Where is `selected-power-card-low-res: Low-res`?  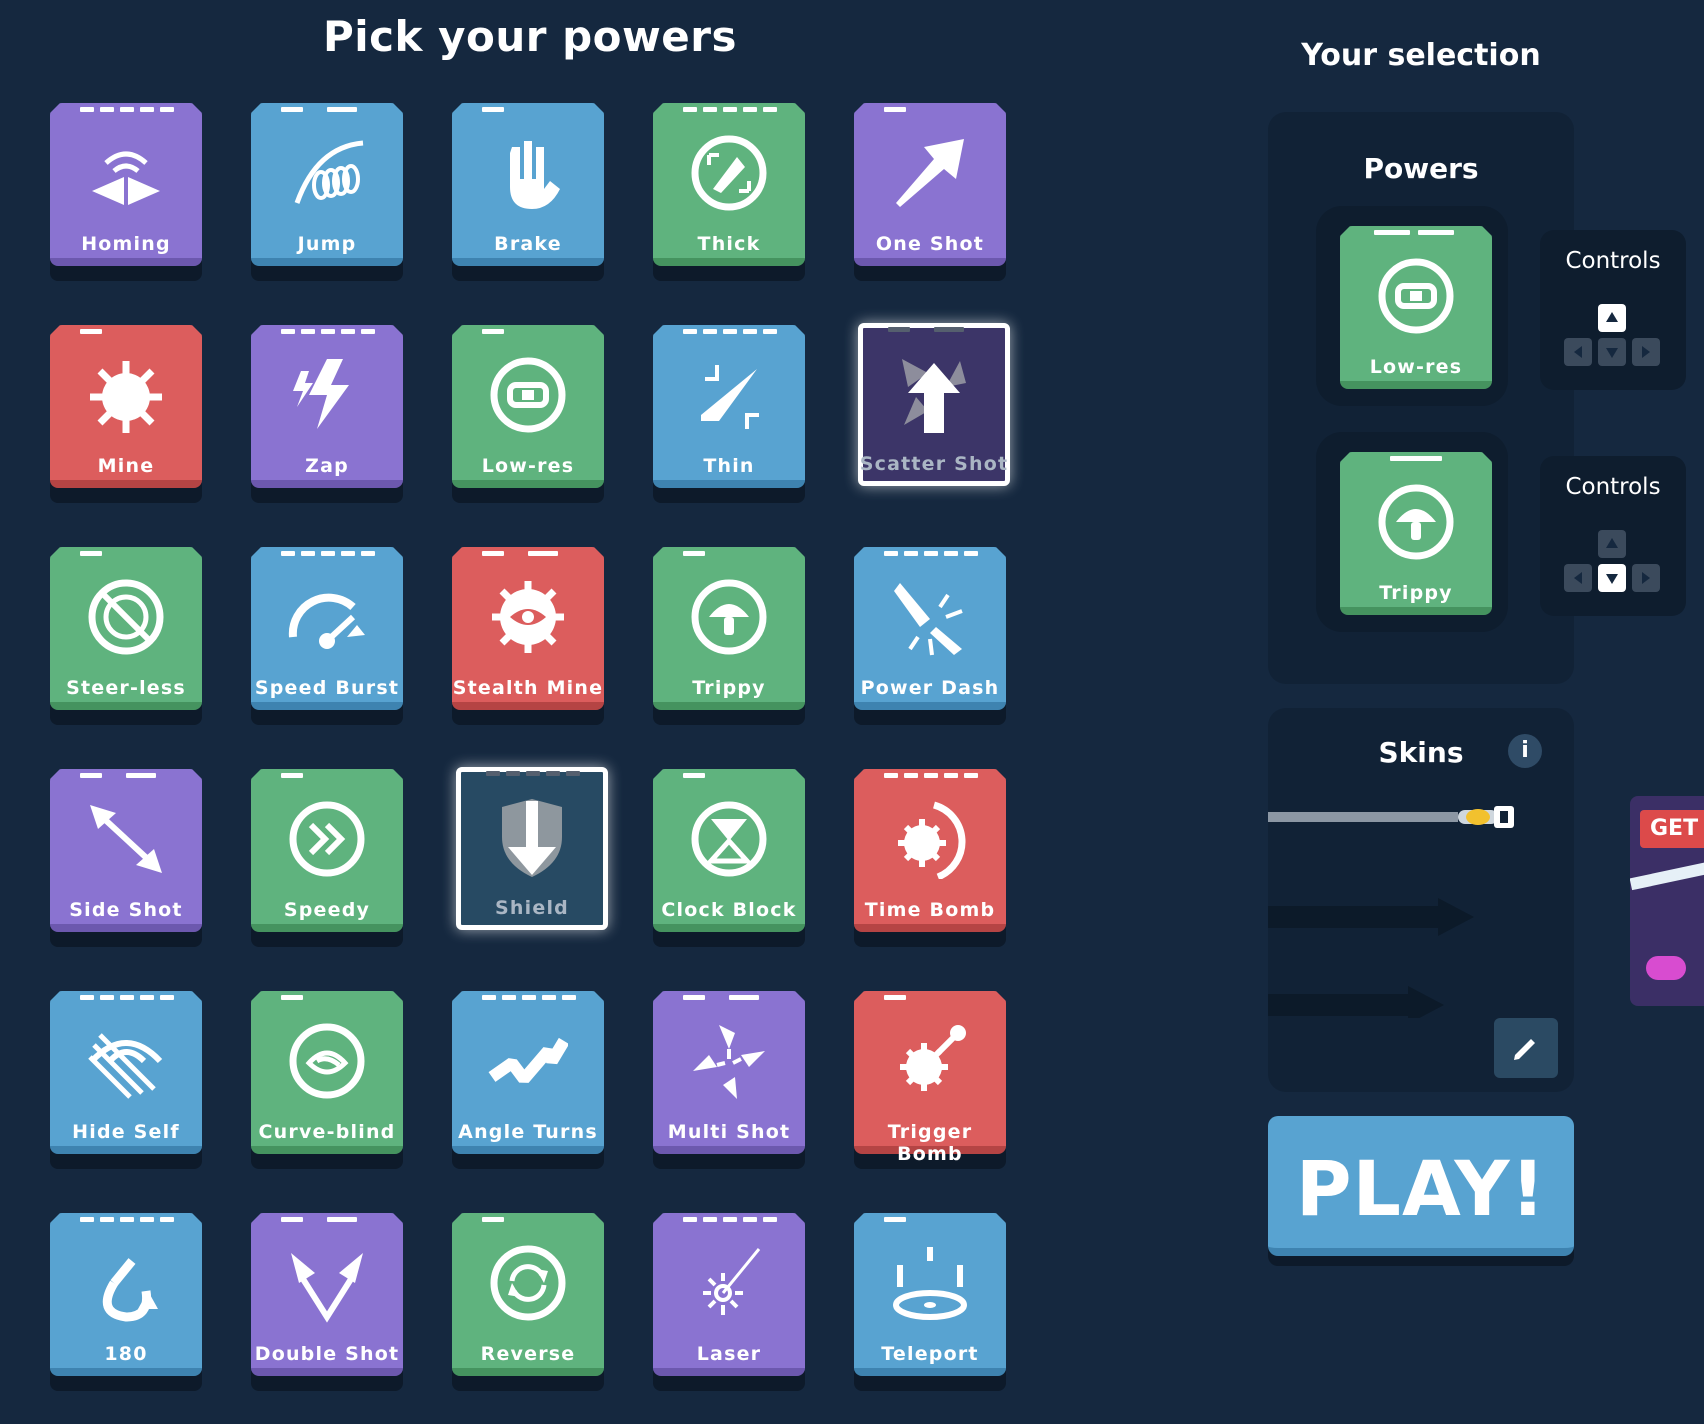 selected-power-card-low-res: Low-res is located at coordinates (1416, 318).